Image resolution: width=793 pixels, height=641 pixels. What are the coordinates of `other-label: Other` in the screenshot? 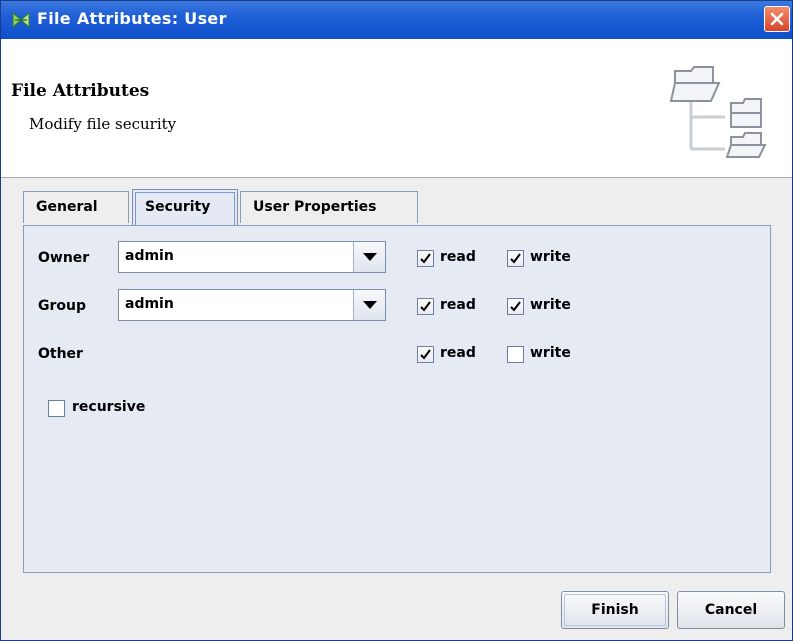 It's located at (60, 354).